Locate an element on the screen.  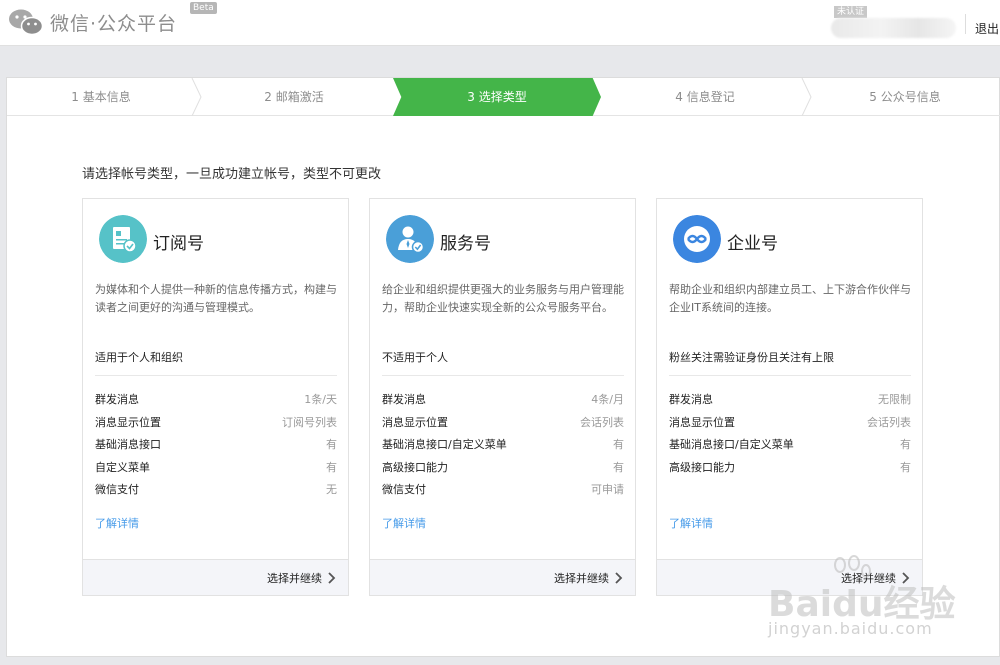
feature-row: 基础消息接口 有 is located at coordinates (216, 447).